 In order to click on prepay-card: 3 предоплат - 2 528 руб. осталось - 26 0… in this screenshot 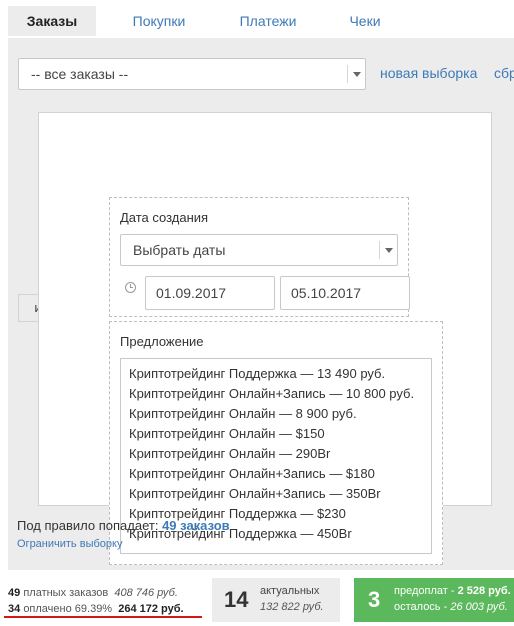, I will do `click(434, 600)`.